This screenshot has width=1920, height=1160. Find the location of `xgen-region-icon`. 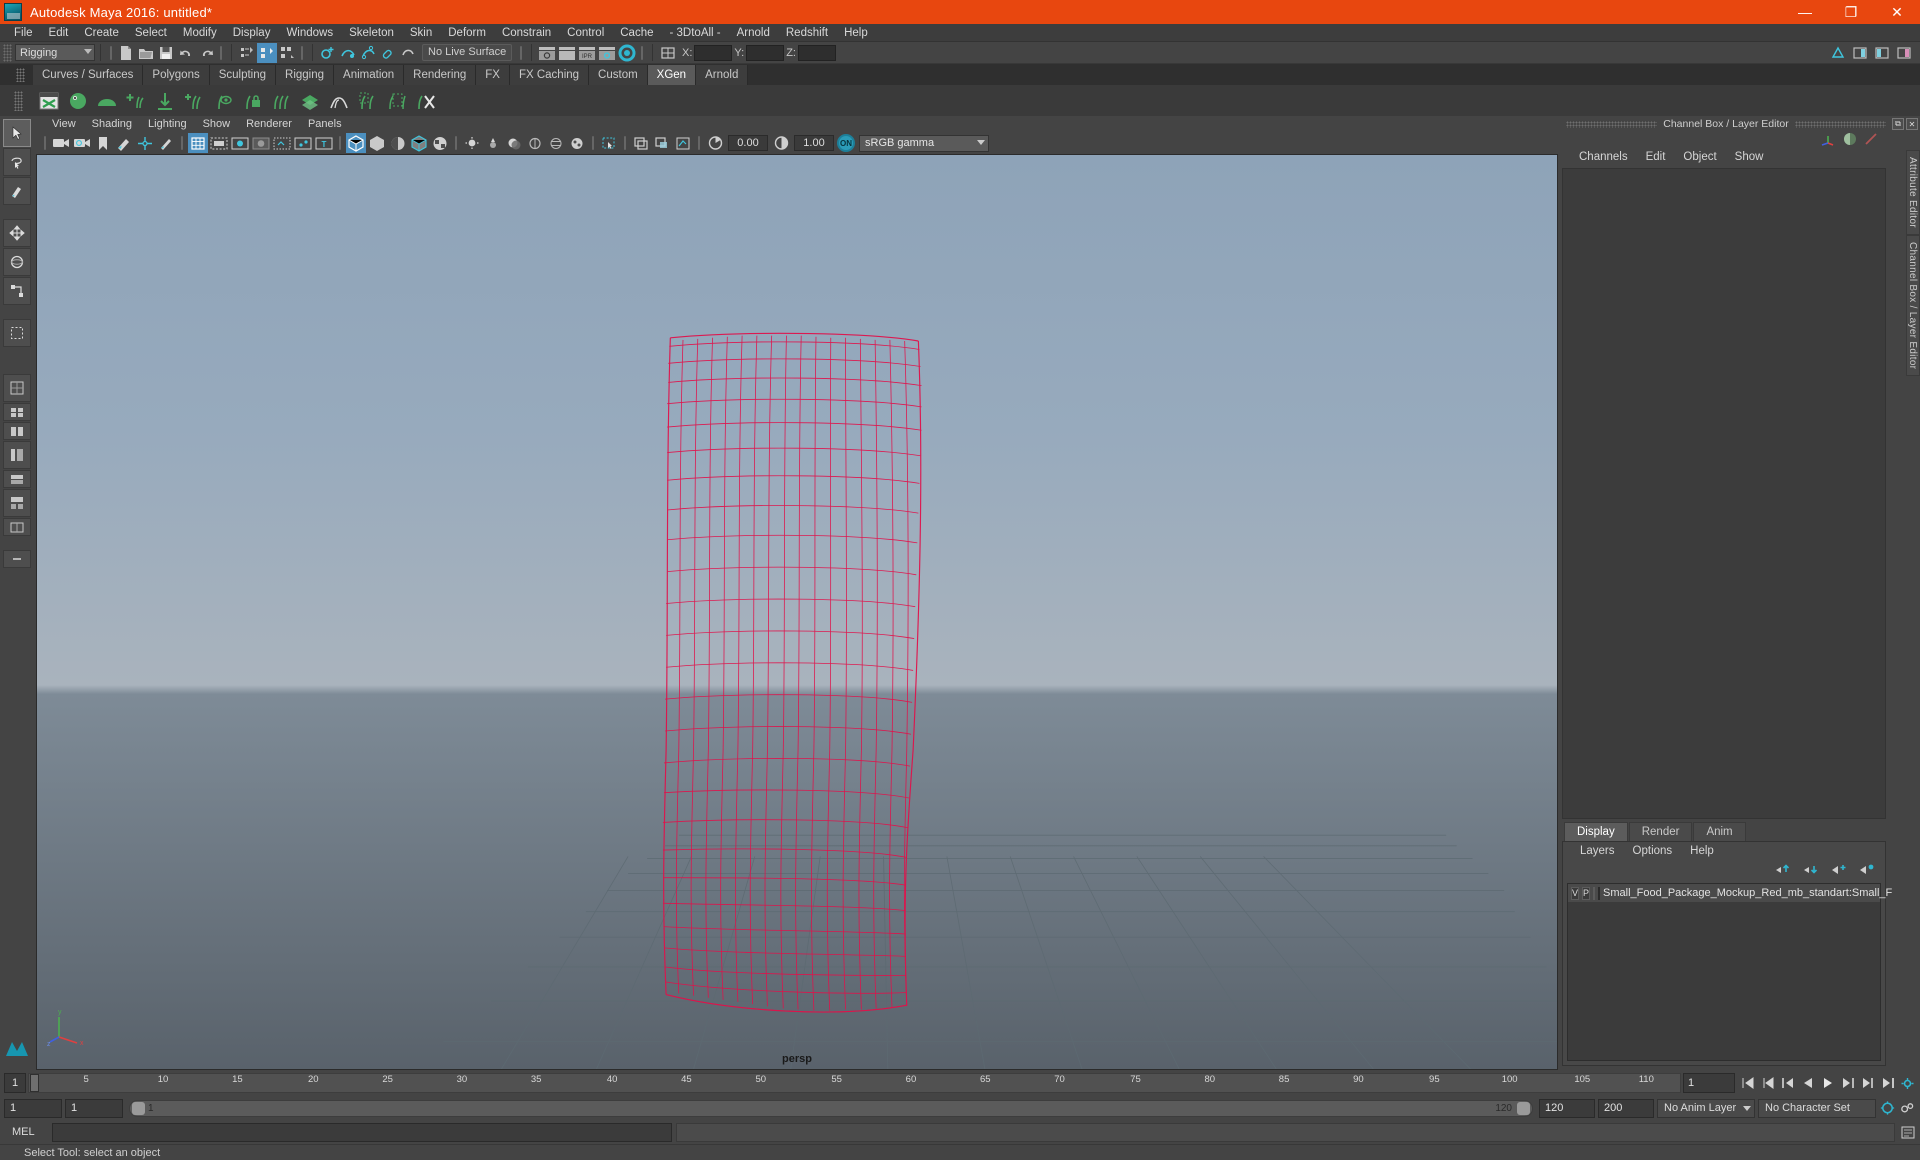

xgen-region-icon is located at coordinates (397, 101).